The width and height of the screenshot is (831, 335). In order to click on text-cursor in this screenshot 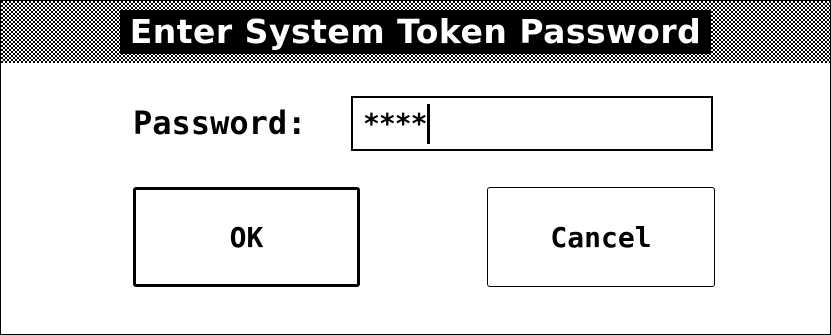, I will do `click(429, 123)`.